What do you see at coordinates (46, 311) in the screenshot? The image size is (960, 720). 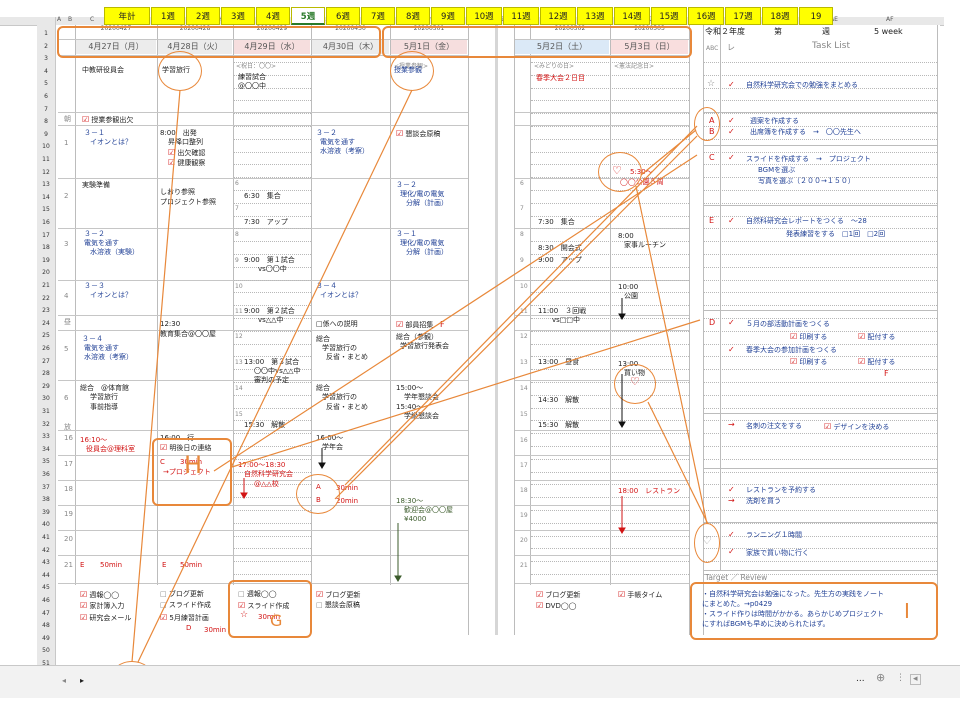 I see `row-number: 23` at bounding box center [46, 311].